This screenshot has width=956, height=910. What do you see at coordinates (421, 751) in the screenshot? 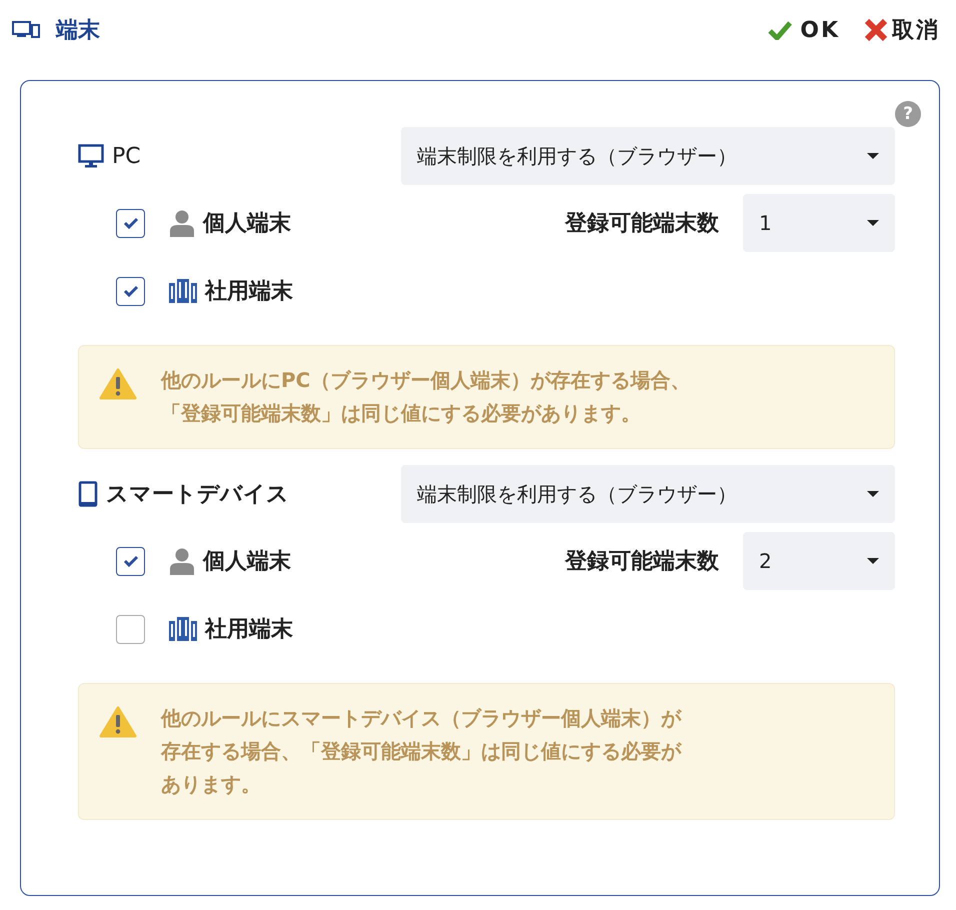
I see `warning-message: 他のルールにスマートデバイス（ブラウザー個人端末）が 存在する場合、「登録可能端末数」は同じ値にする必要が あります。` at bounding box center [421, 751].